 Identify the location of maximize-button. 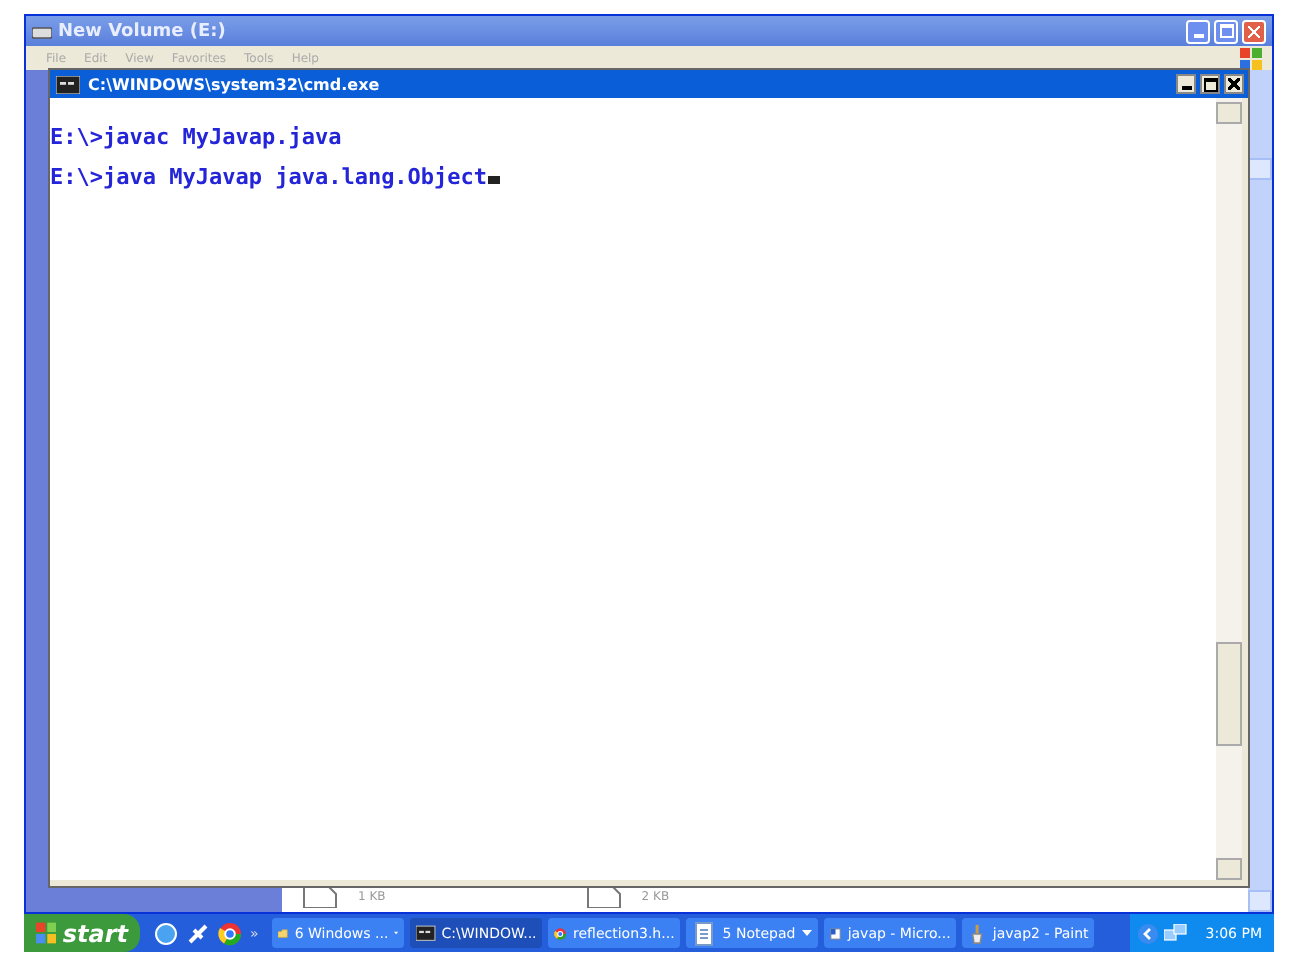
(1210, 84).